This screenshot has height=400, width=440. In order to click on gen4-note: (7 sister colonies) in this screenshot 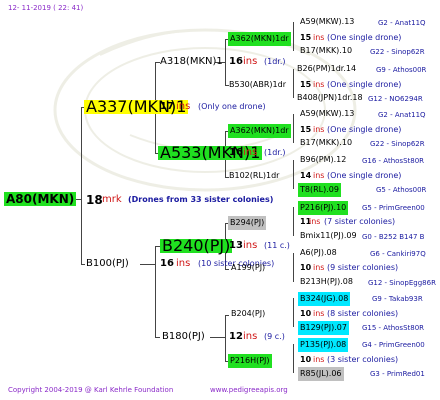, I will do `click(360, 221)`.